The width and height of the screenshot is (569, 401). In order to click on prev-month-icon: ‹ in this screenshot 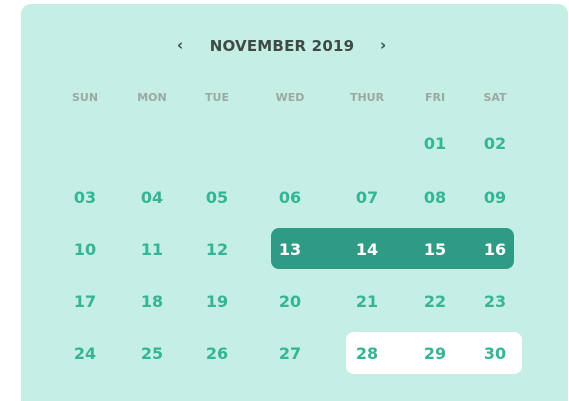, I will do `click(180, 45)`.